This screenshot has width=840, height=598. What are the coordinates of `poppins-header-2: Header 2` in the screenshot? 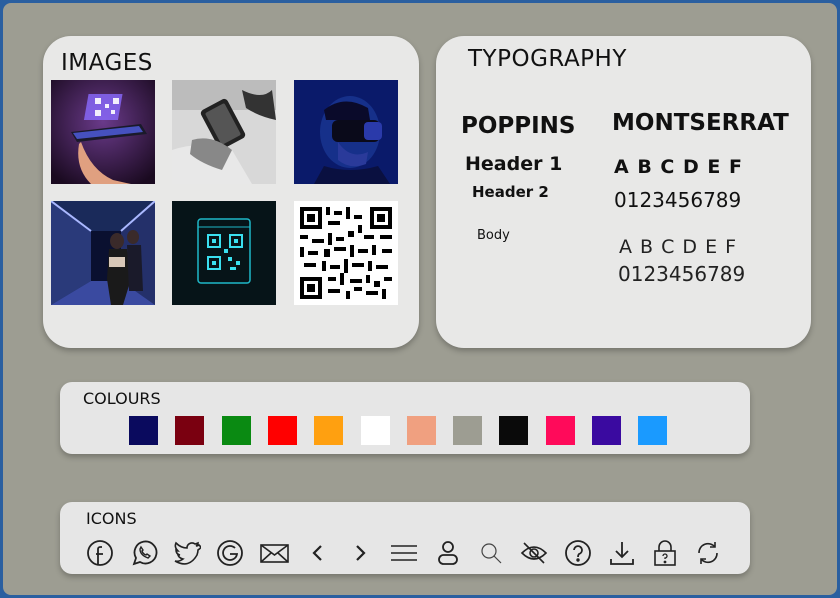 It's located at (510, 192).